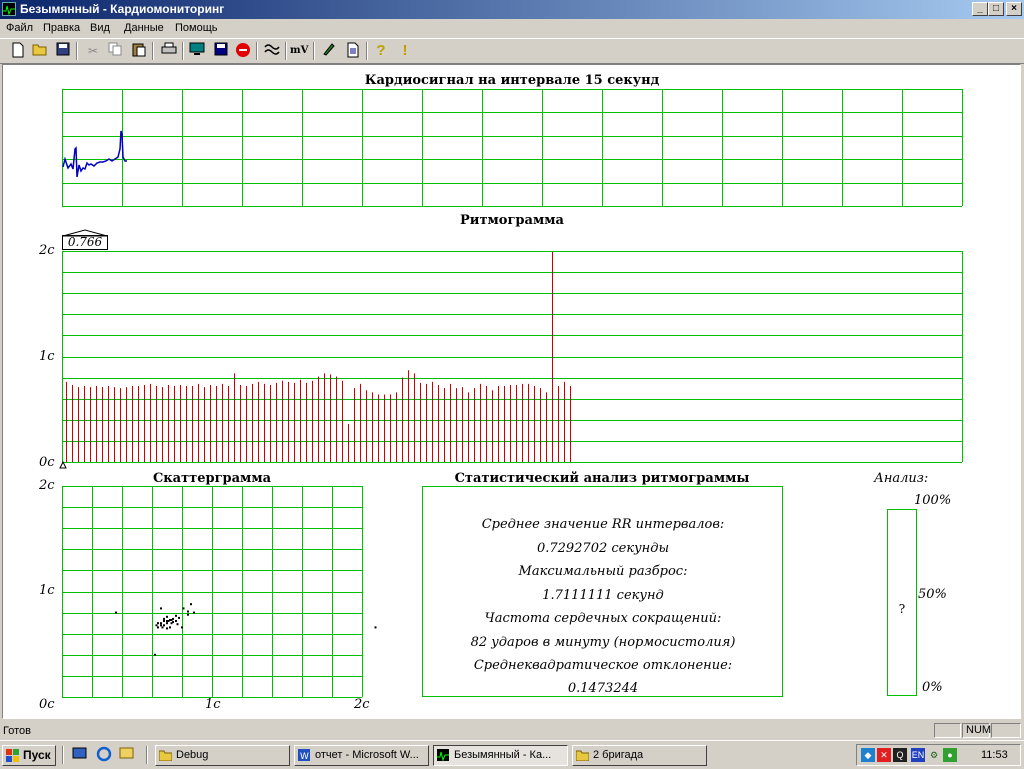  I want to click on scatter-chart, so click(219, 592).